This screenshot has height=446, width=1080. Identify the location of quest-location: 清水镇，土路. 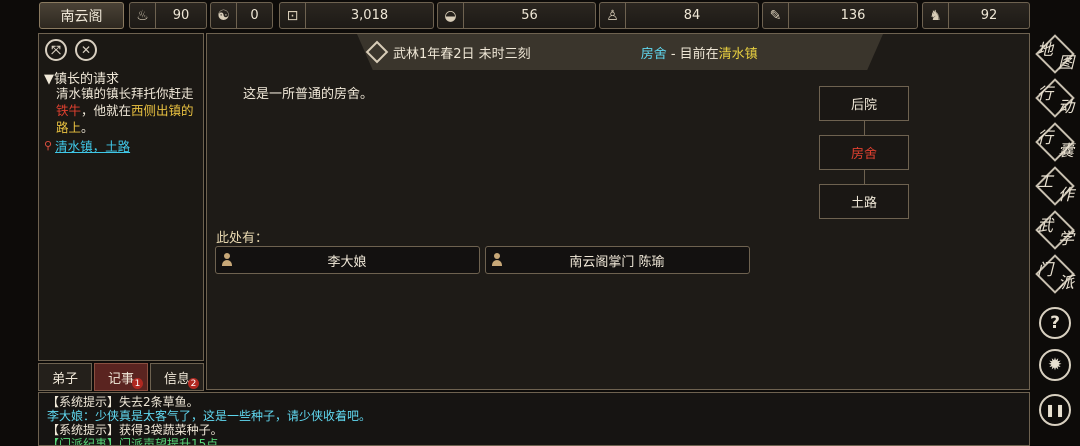
(92, 145).